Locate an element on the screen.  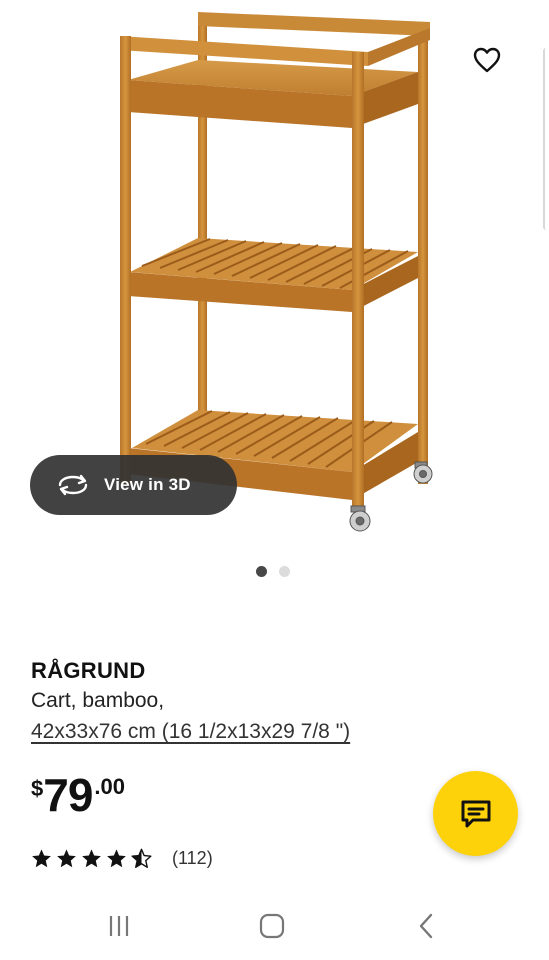
heart-outline-icon is located at coordinates (487, 60).